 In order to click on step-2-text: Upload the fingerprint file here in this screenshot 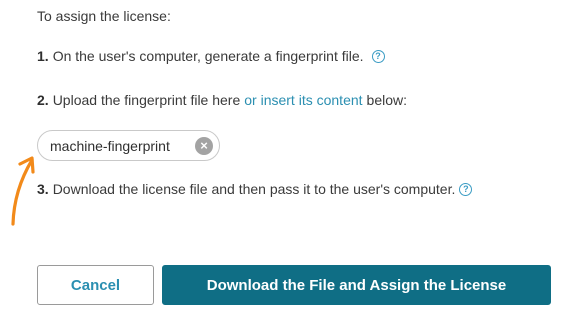, I will do `click(146, 100)`.